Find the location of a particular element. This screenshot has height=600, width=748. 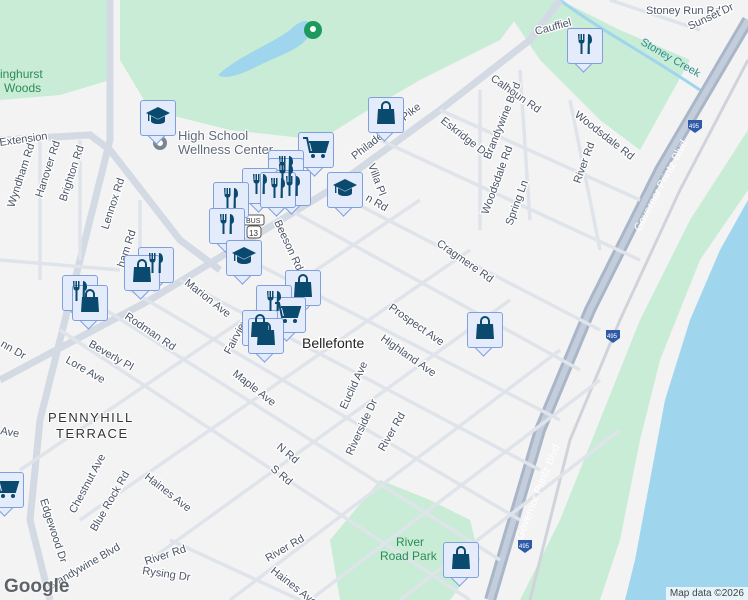

route-13-shield: 13 is located at coordinates (254, 232).